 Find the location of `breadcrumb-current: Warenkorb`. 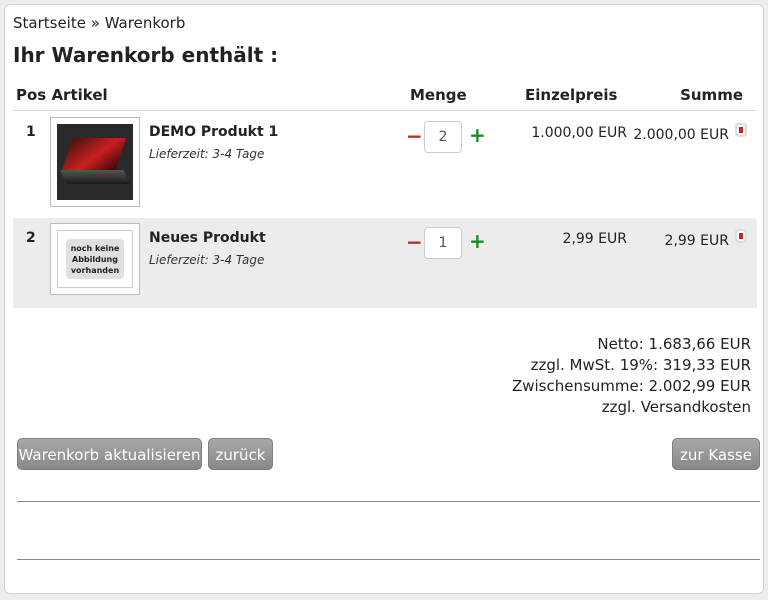

breadcrumb-current: Warenkorb is located at coordinates (145, 23).